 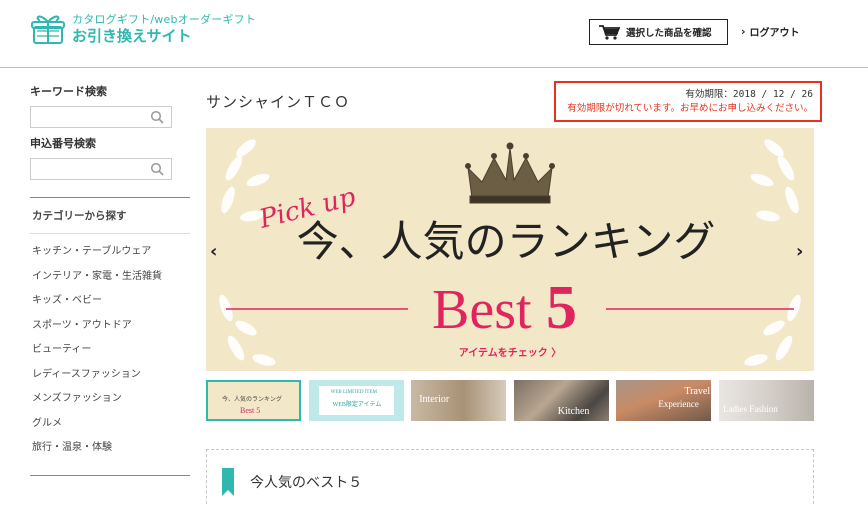 I want to click on thumb-travel-label: Travel, so click(x=697, y=391).